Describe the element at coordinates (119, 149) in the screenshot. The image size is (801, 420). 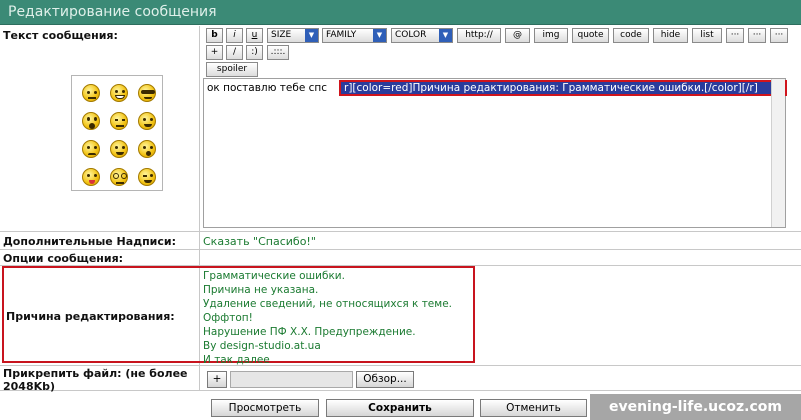
I see `smile-smiley-icon` at that location.